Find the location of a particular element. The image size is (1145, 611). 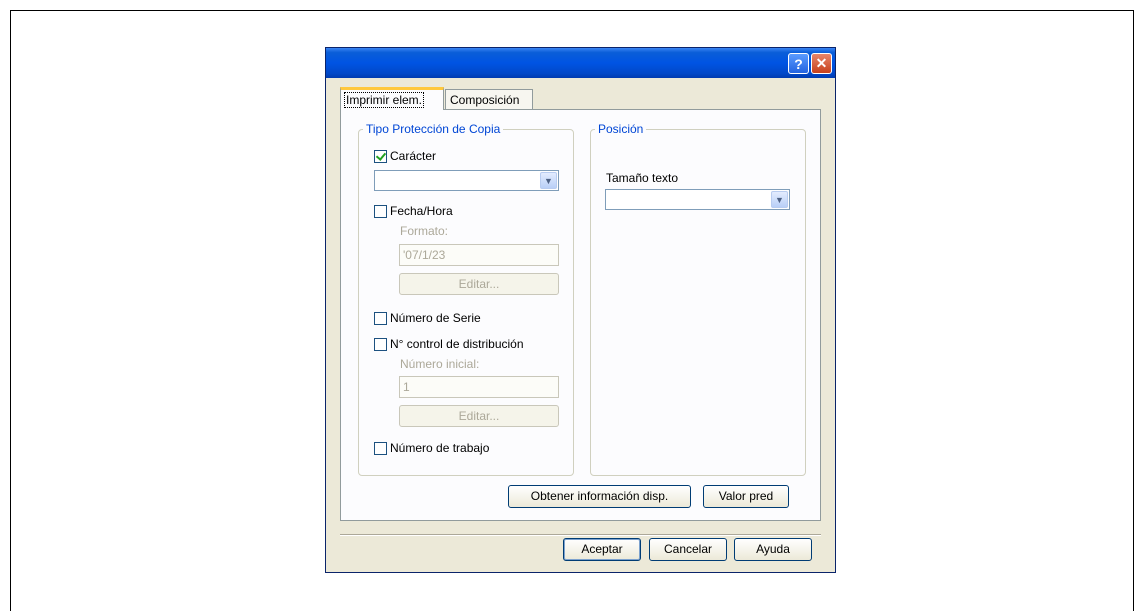

distribution-label: N° control de distribución is located at coordinates (457, 344).